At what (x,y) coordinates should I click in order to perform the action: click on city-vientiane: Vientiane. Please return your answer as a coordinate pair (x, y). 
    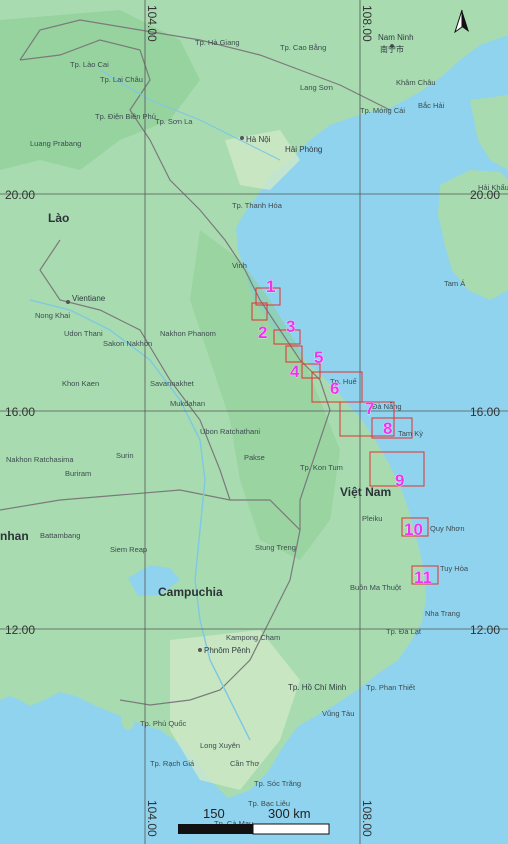
    Looking at the image, I should click on (89, 298).